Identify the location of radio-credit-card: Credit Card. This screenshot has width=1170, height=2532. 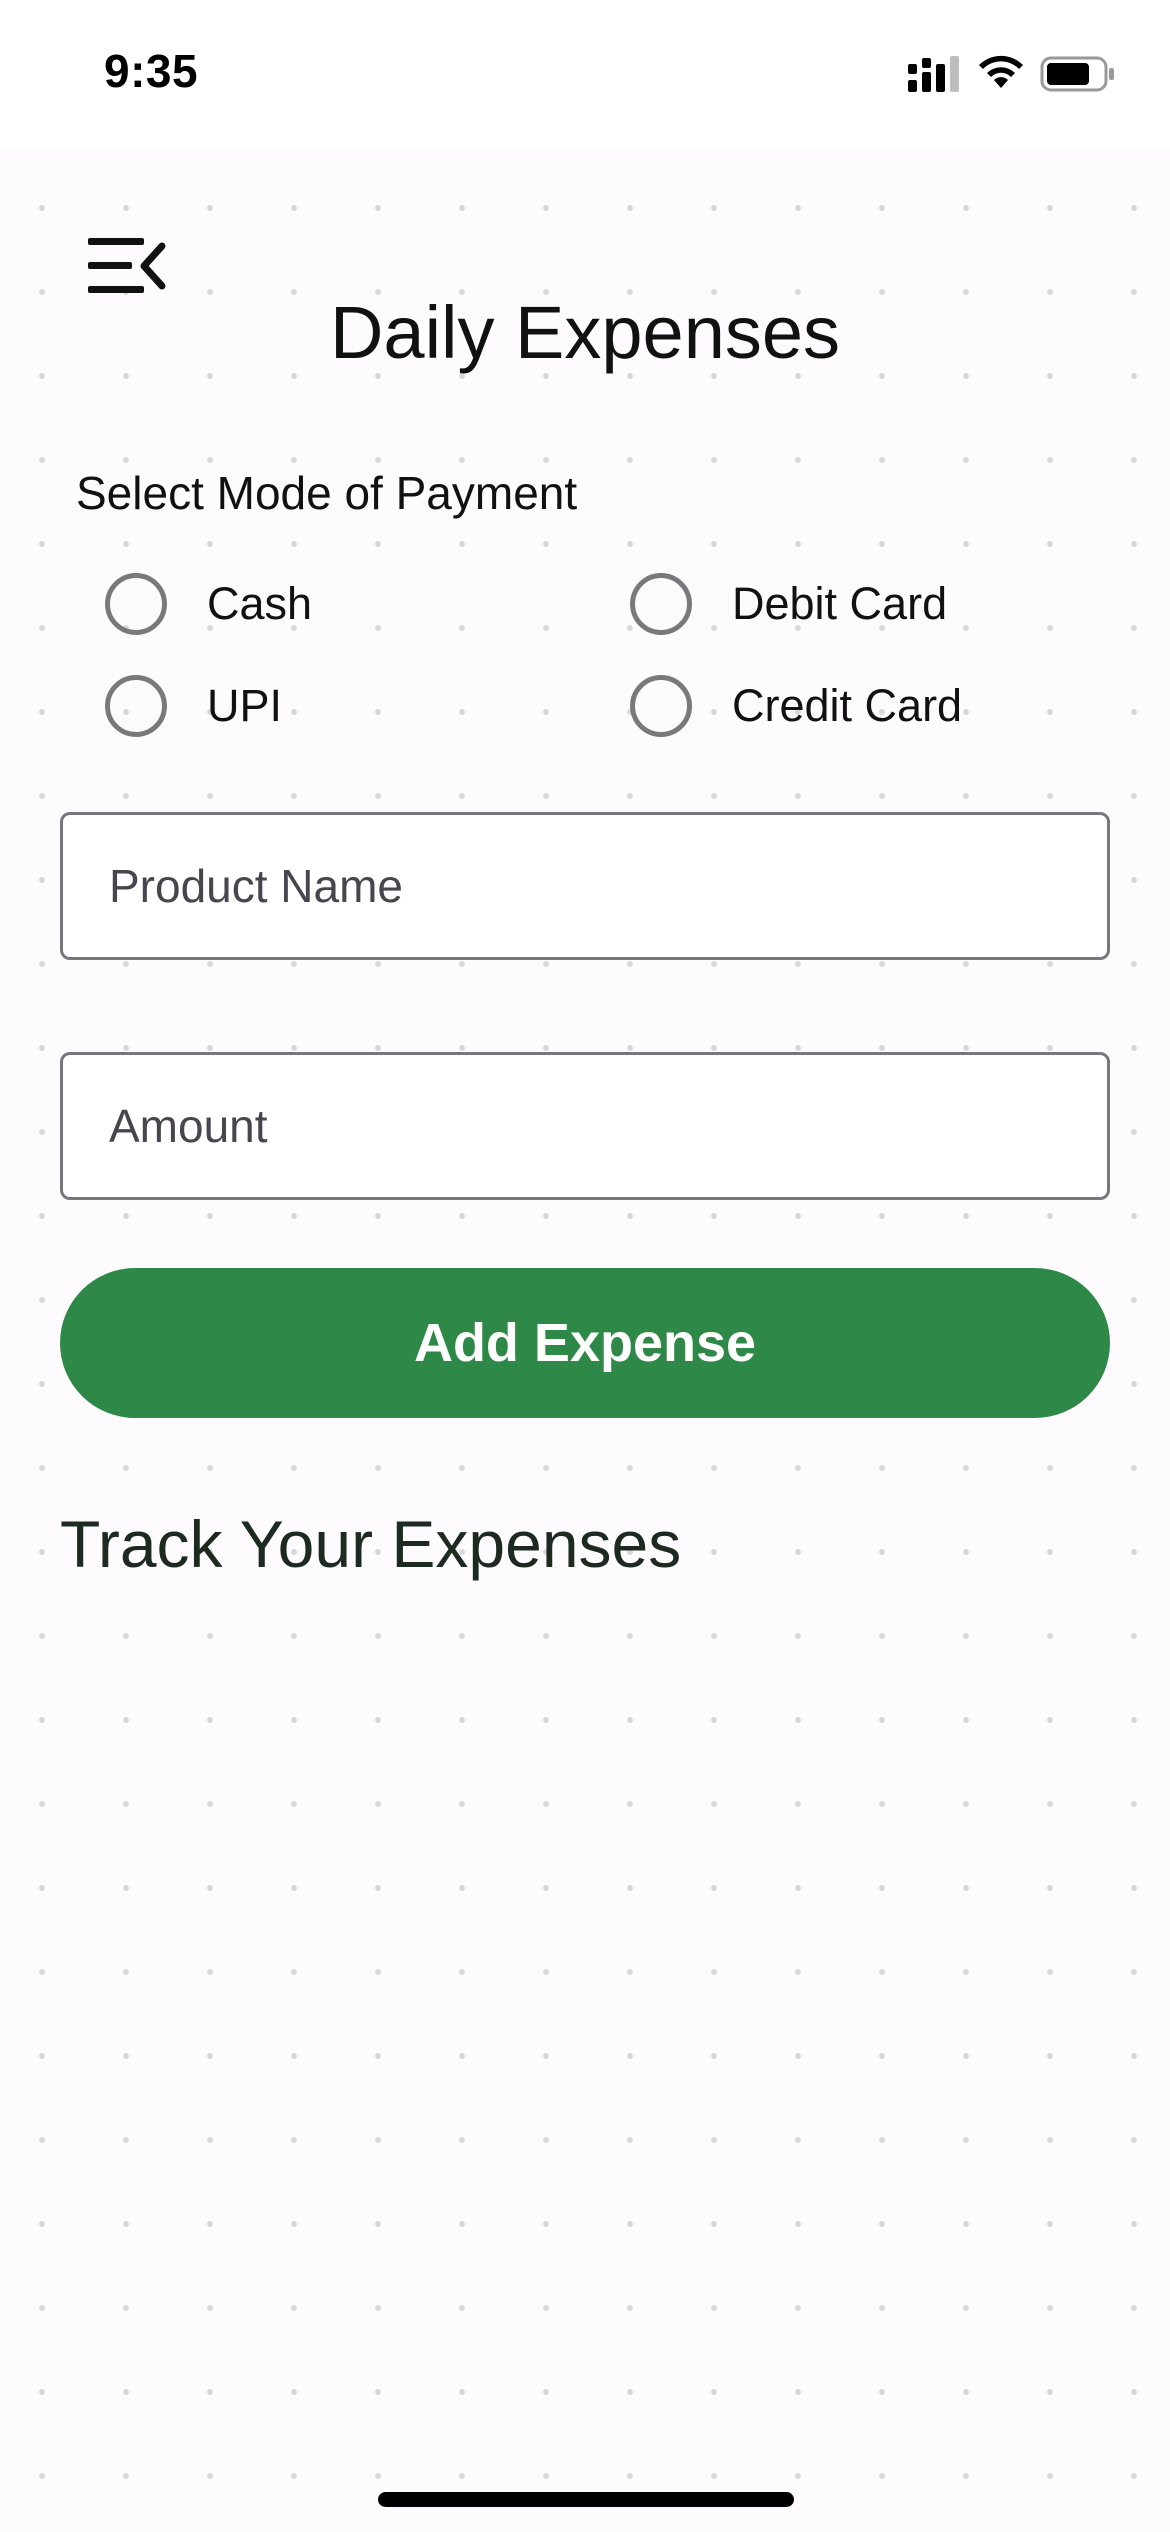
(796, 706).